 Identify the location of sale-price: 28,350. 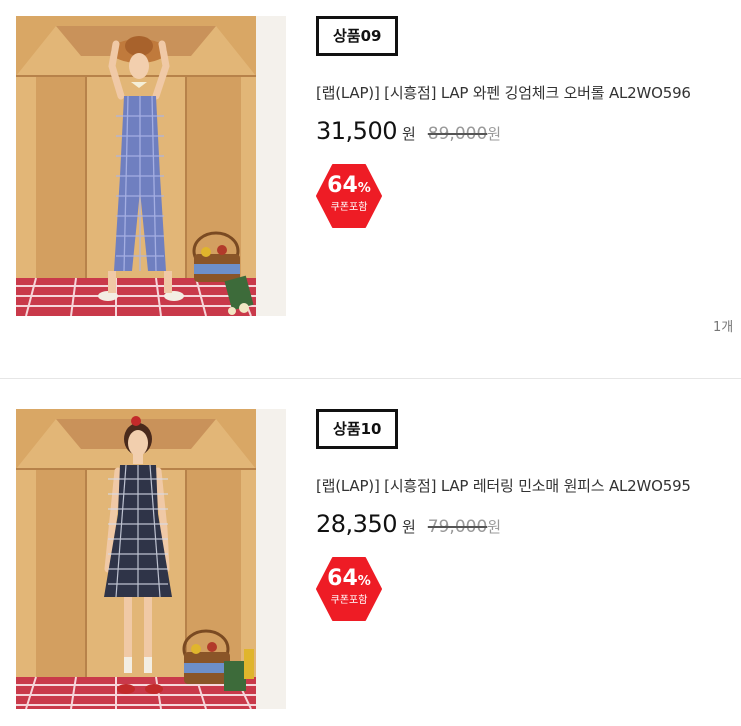
(356, 524).